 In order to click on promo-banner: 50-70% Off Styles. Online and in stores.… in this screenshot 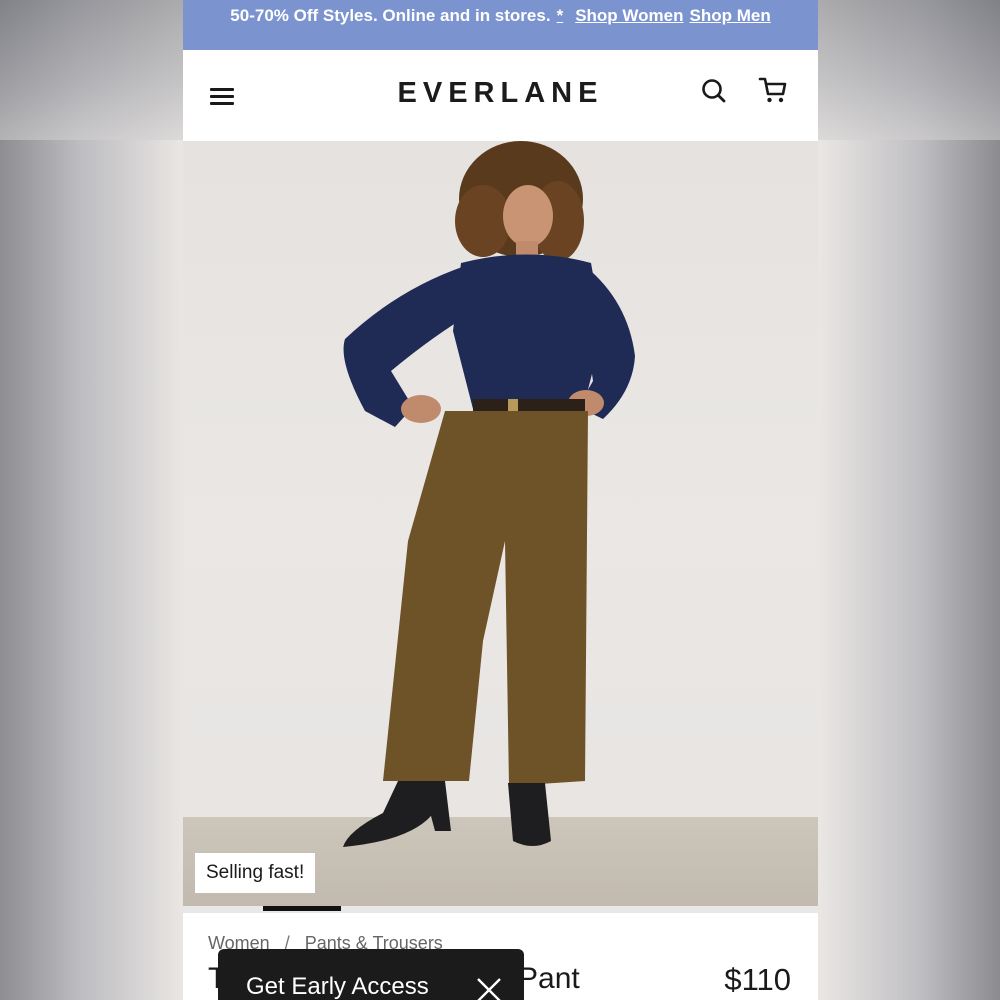, I will do `click(500, 25)`.